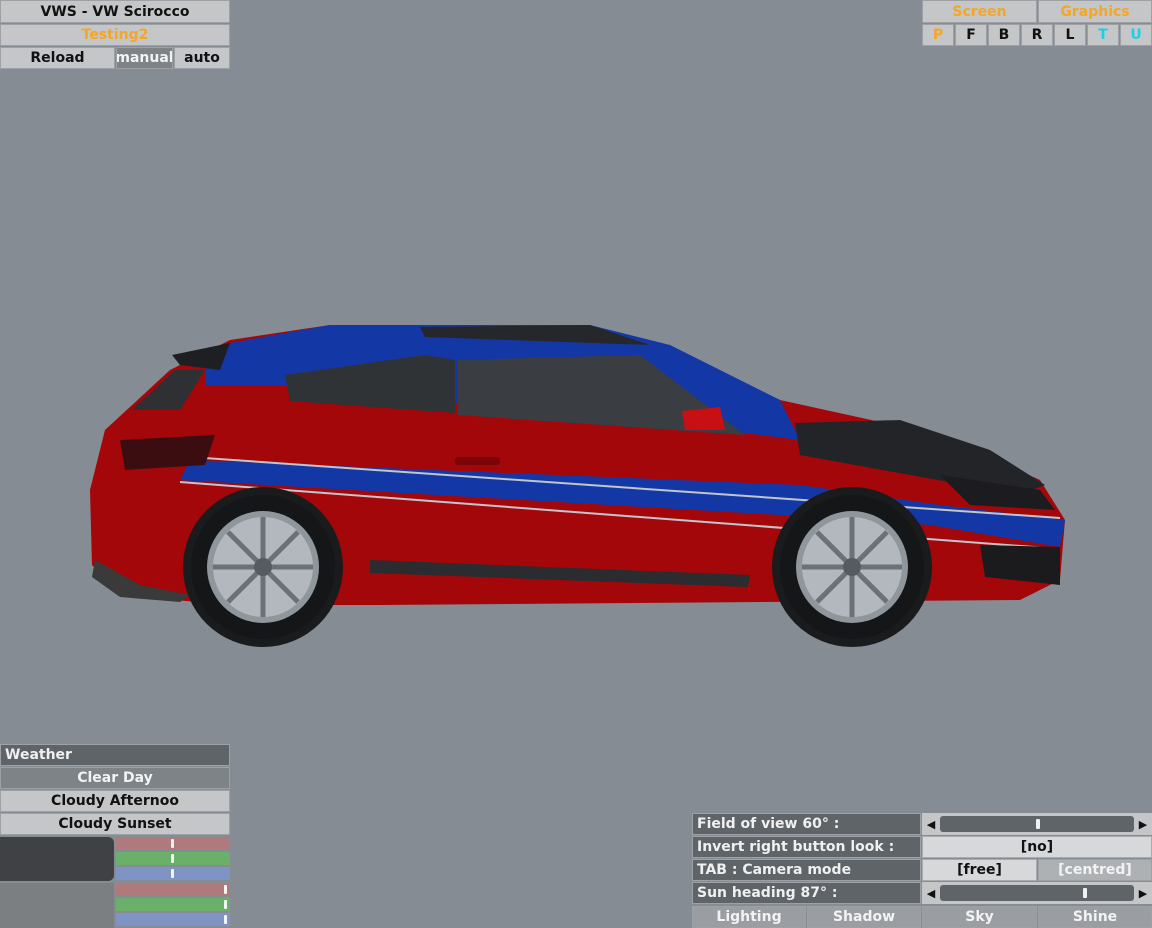 The height and width of the screenshot is (928, 1152). Describe the element at coordinates (703, 418) in the screenshot. I see `side-mirror` at that location.